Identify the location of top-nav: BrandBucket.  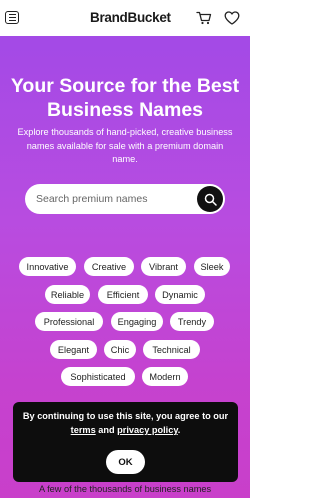
(125, 18).